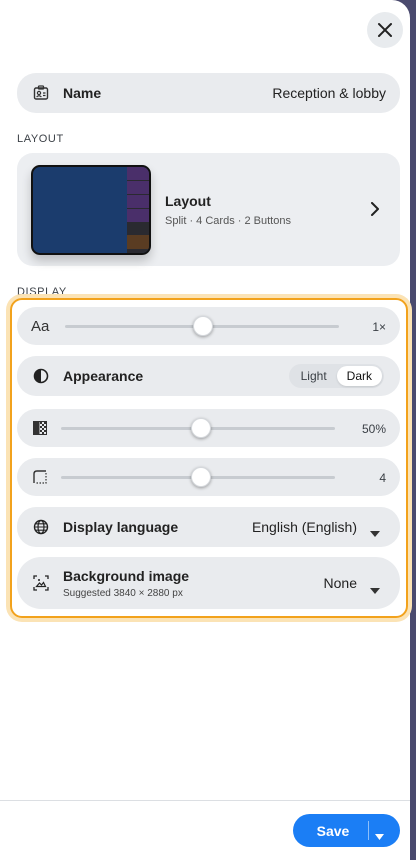 The image size is (416, 860). Describe the element at coordinates (379, 327) in the screenshot. I see `text-size-value: 1×` at that location.